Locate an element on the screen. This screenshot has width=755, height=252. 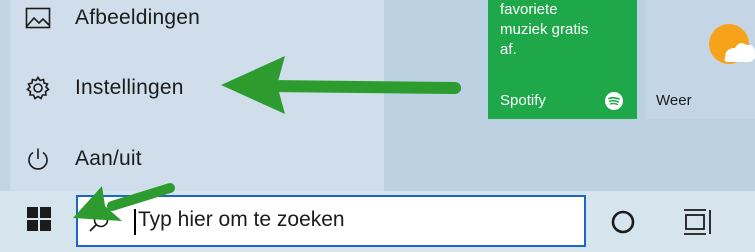
menu-item-aan-uit: Aan/uit is located at coordinates (192, 159).